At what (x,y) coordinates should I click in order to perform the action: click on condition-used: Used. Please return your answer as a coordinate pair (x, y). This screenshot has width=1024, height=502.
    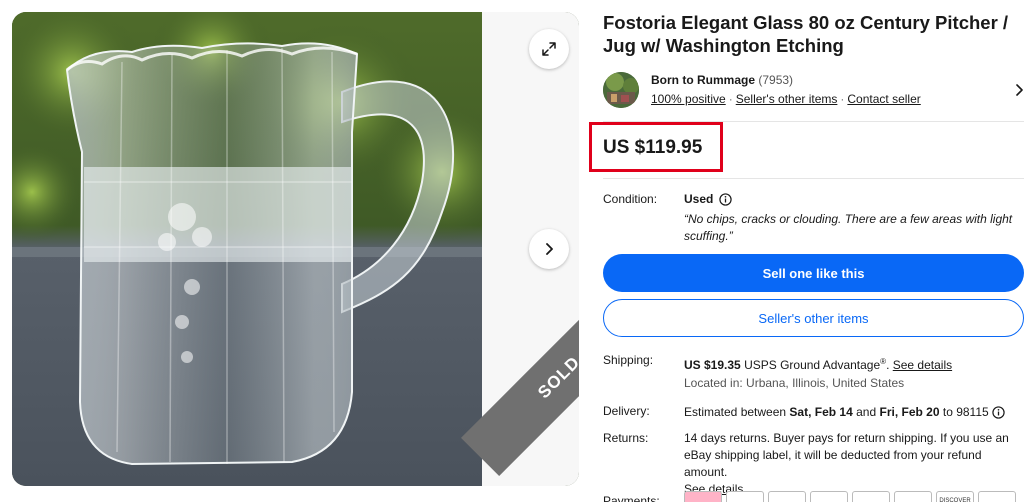
    Looking at the image, I should click on (708, 199).